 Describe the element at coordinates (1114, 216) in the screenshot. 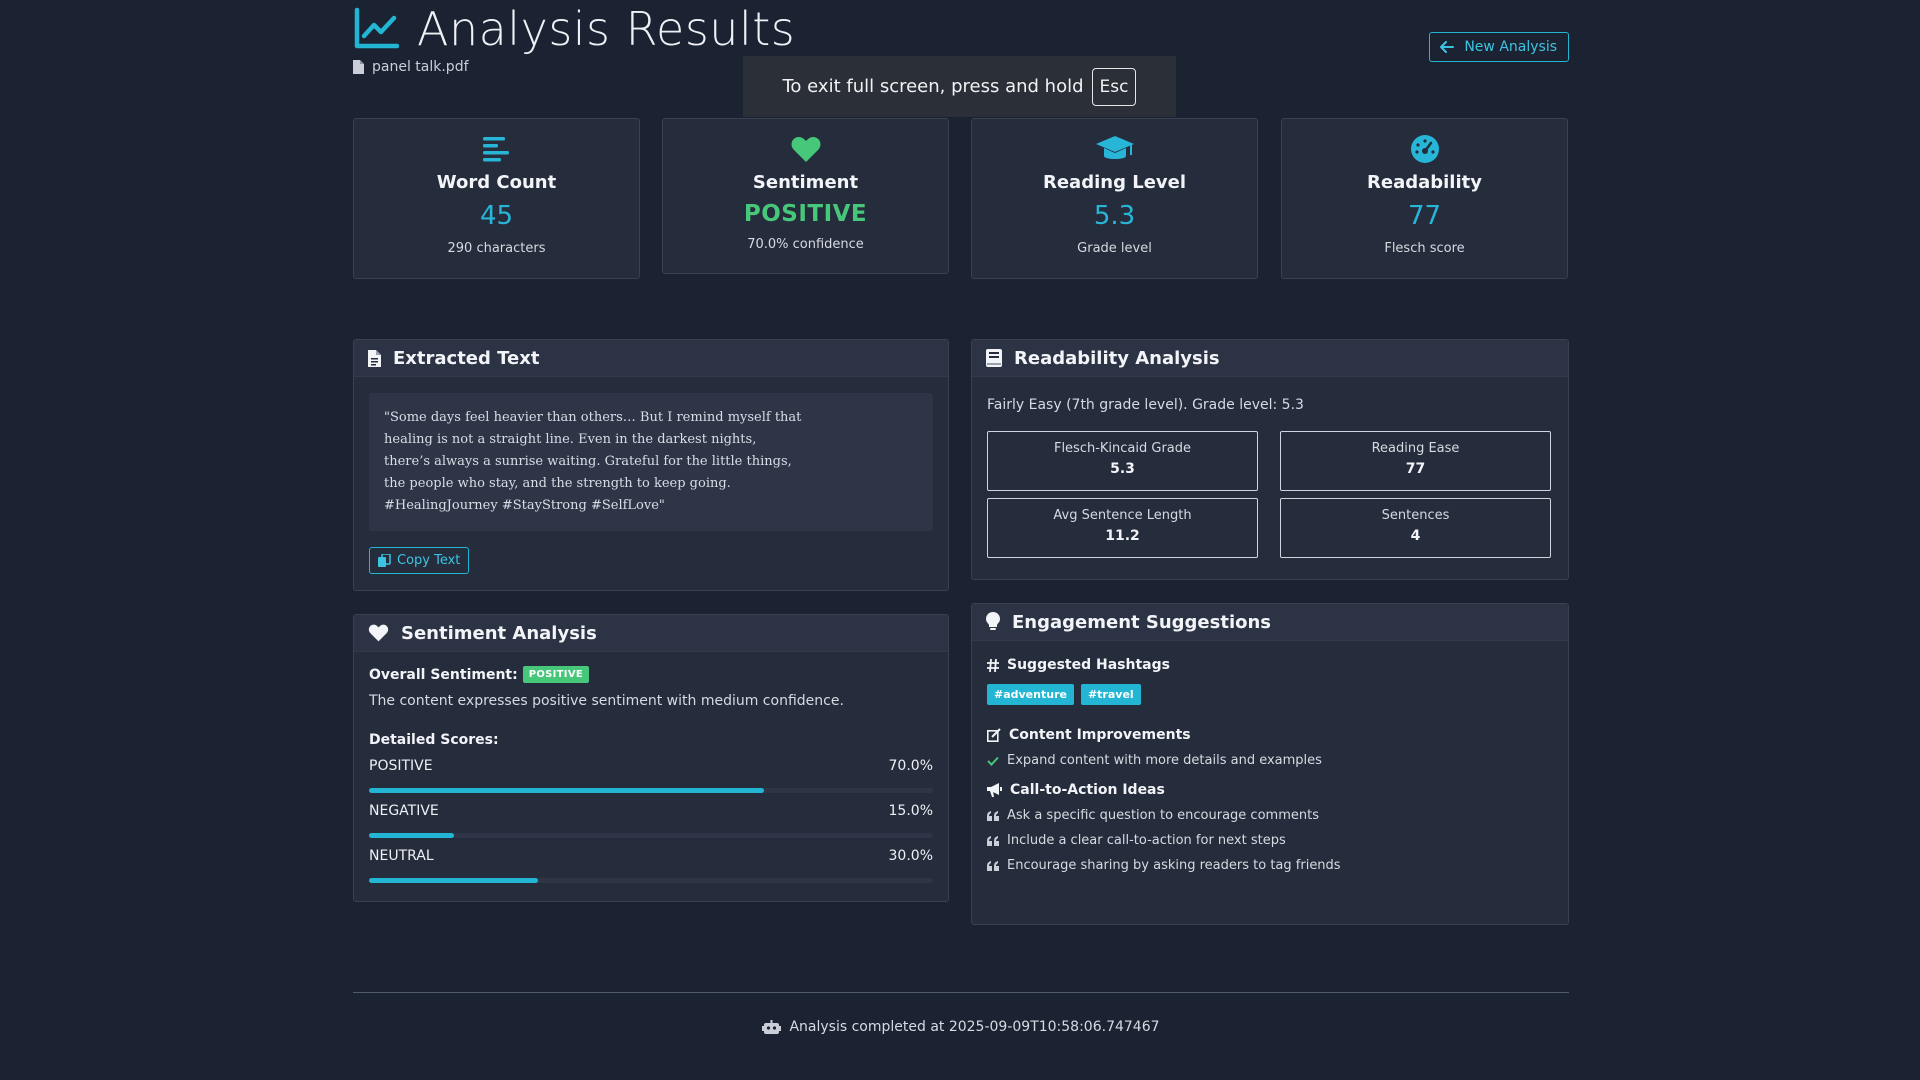

I see `stat-value: 5.3` at that location.